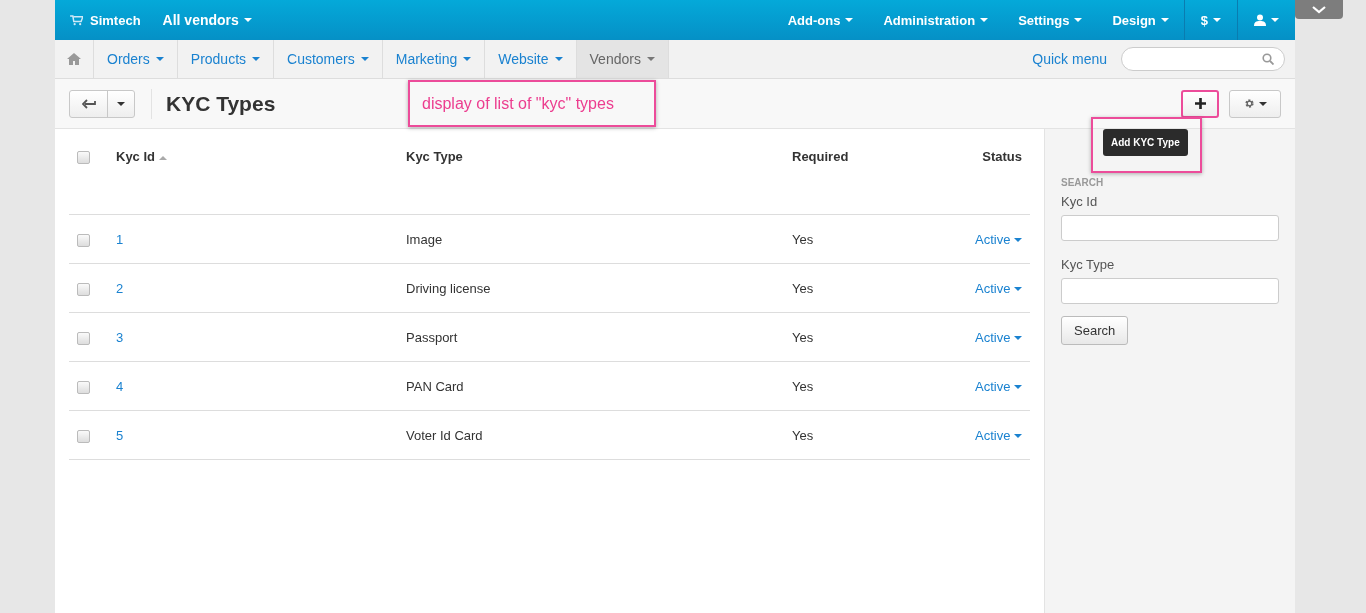  I want to click on settings-button, so click(1255, 103).